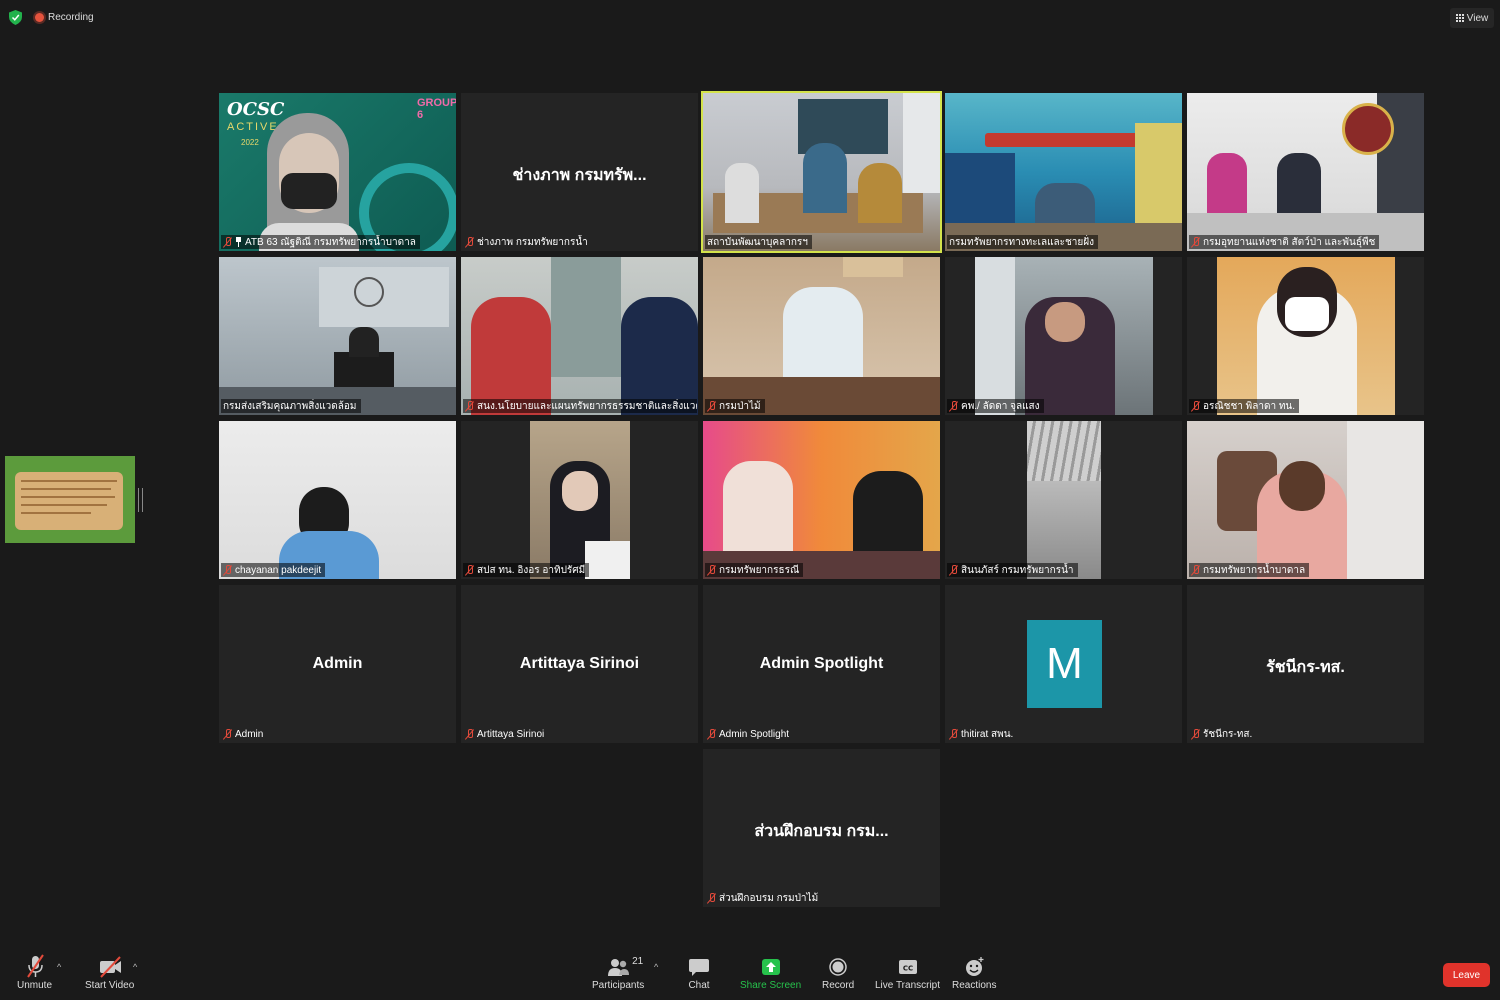 Image resolution: width=1500 pixels, height=1000 pixels. I want to click on live-transcript-button: CC Live Transcript, so click(907, 972).